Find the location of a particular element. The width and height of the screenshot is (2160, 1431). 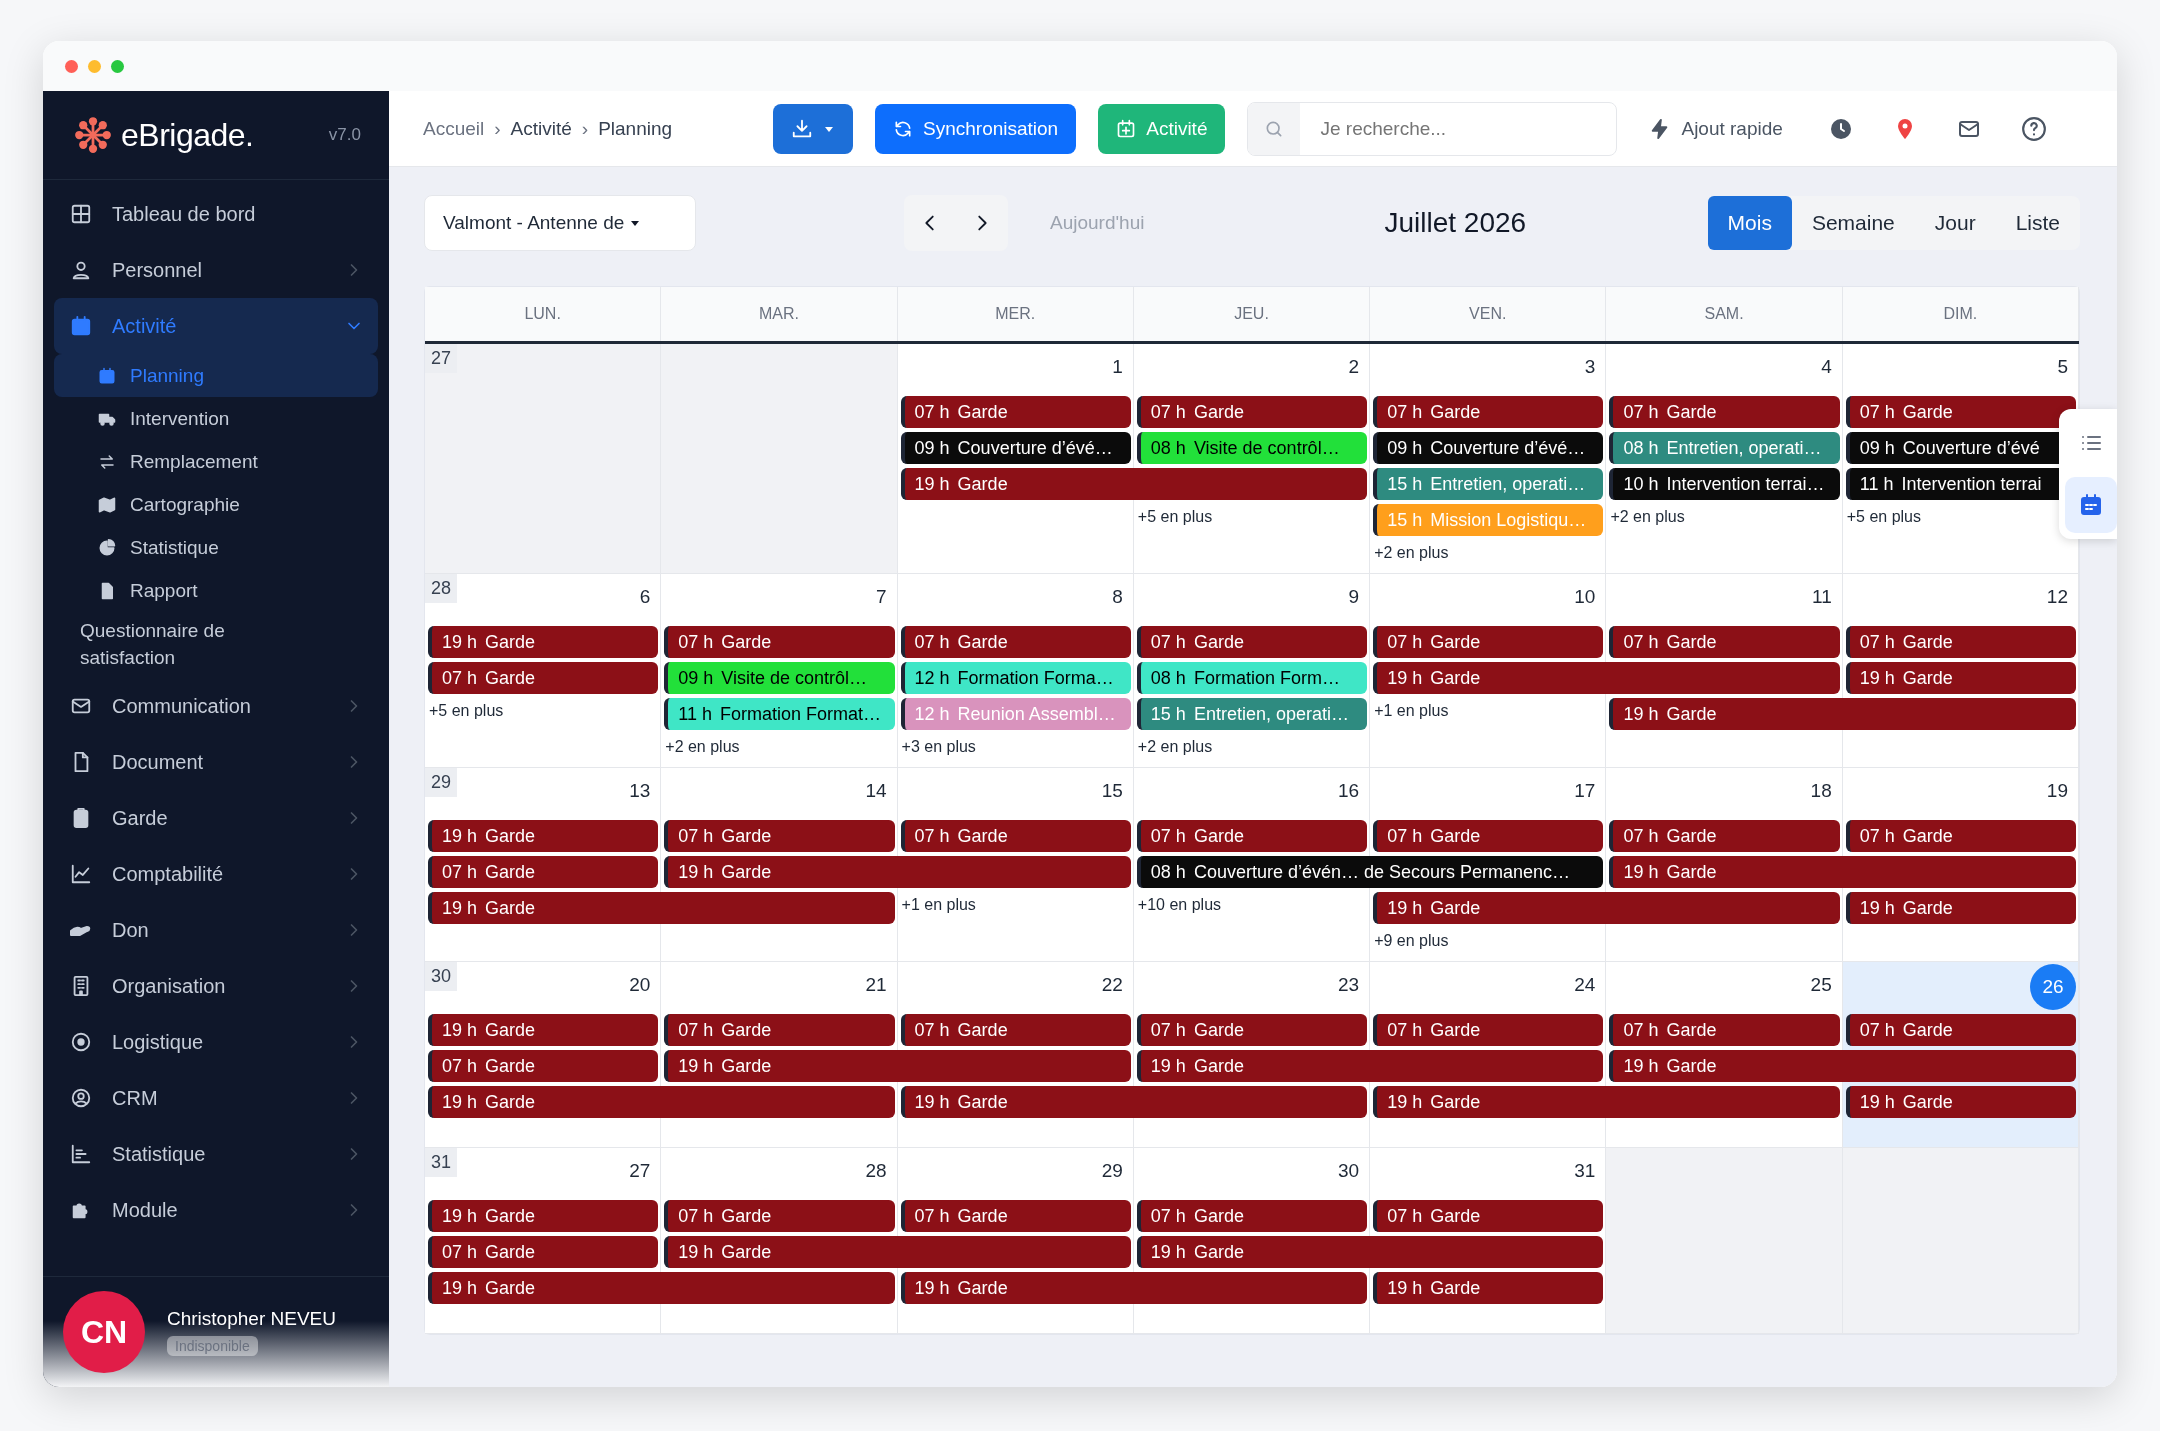

view-tab: Liste is located at coordinates (2037, 223).